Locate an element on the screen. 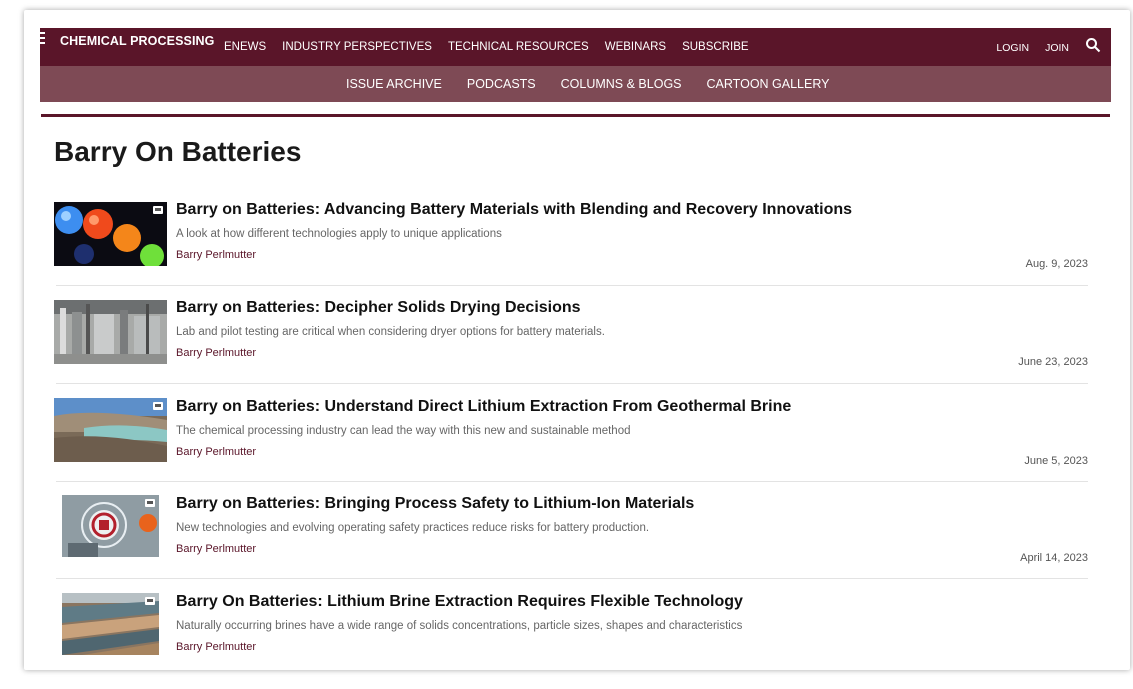 Image resolution: width=1133 pixels, height=689 pixels. page-title: Barry On Batteries is located at coordinates (178, 151).